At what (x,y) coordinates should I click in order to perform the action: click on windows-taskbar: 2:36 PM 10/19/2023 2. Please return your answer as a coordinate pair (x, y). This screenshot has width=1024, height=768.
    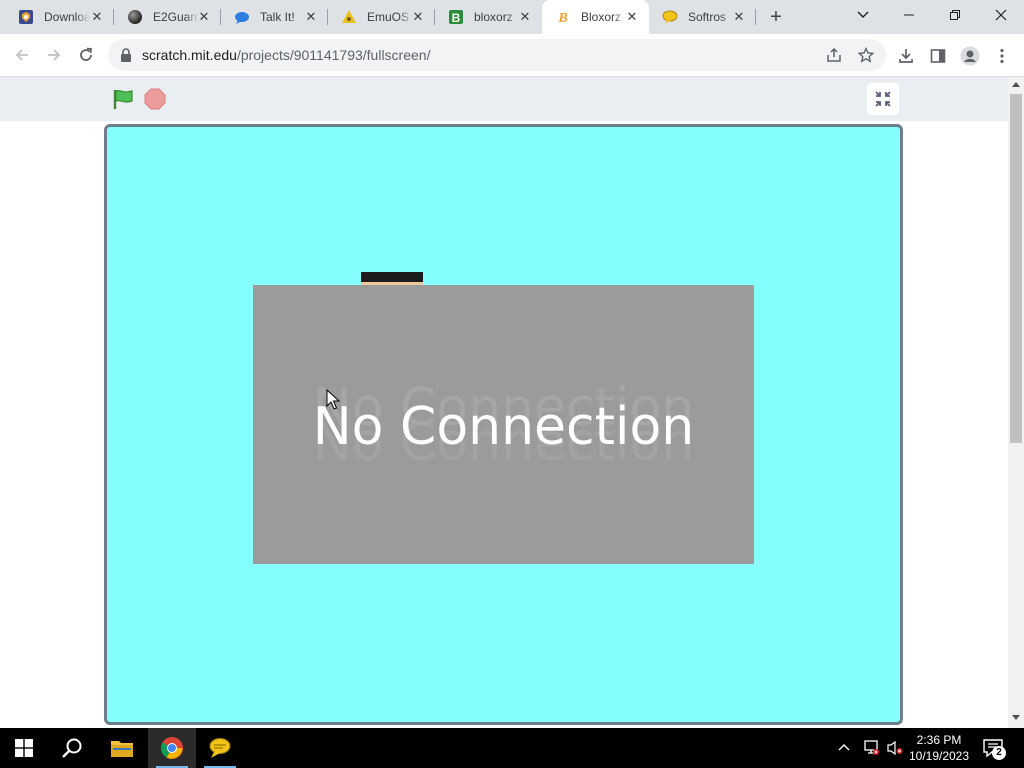
    Looking at the image, I should click on (512, 748).